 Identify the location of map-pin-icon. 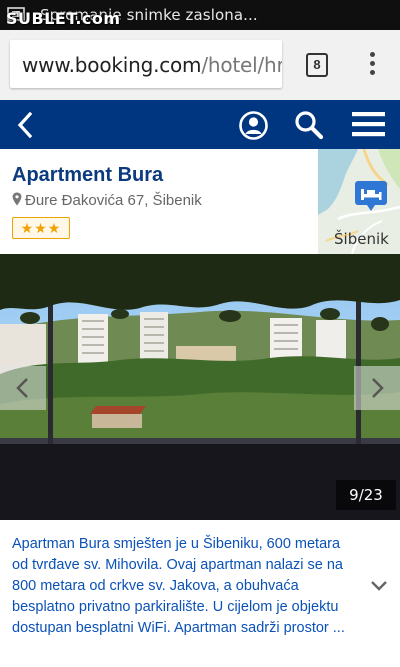
(17, 199).